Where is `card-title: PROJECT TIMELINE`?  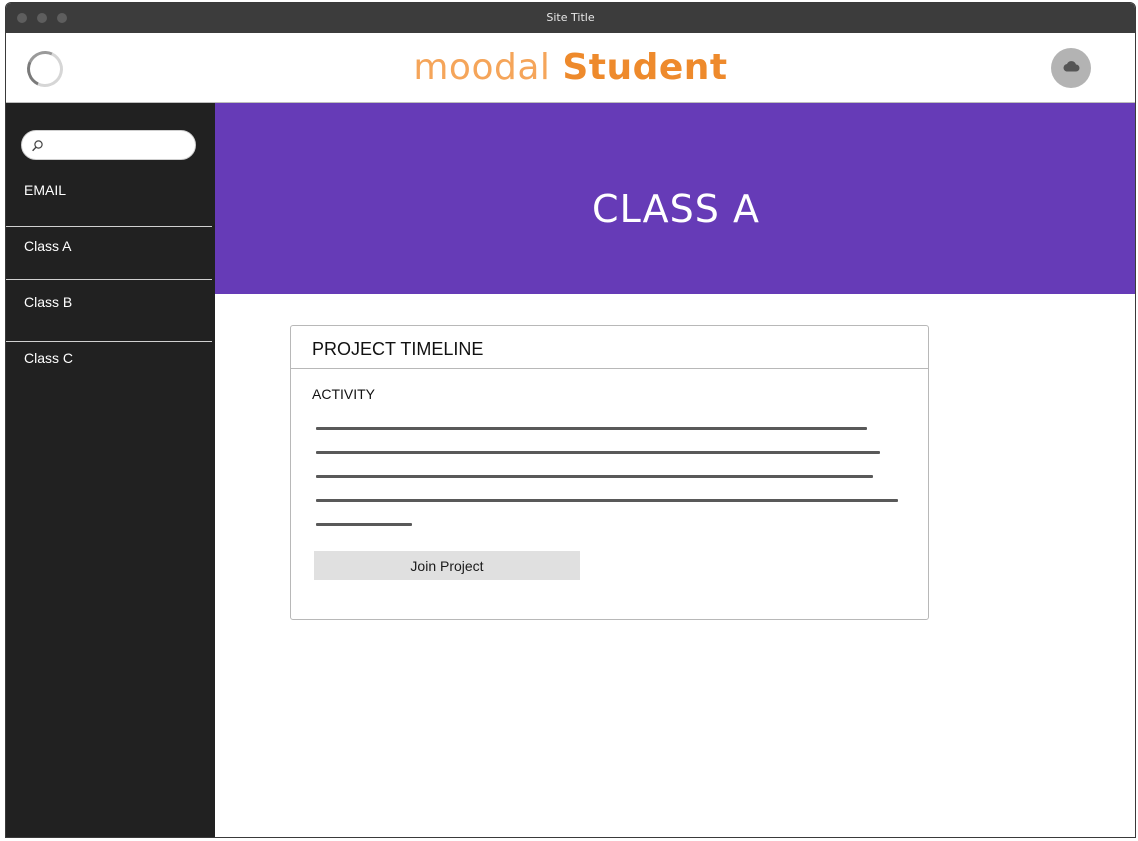
card-title: PROJECT TIMELINE is located at coordinates (398, 349).